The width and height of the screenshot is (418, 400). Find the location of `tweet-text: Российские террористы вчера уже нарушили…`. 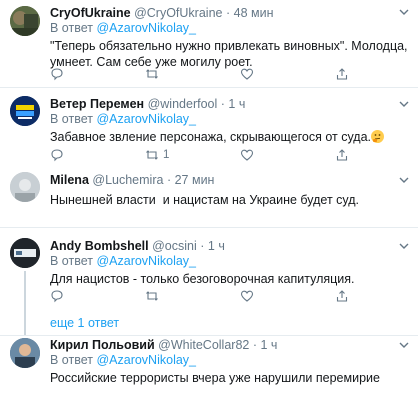

tweet-text: Российские террористы вчера уже нарушили… is located at coordinates (215, 378).